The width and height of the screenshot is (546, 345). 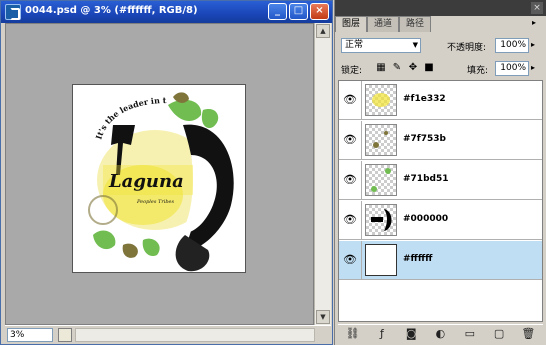 What do you see at coordinates (426, 179) in the screenshot?
I see `layer-name: #71bd51` at bounding box center [426, 179].